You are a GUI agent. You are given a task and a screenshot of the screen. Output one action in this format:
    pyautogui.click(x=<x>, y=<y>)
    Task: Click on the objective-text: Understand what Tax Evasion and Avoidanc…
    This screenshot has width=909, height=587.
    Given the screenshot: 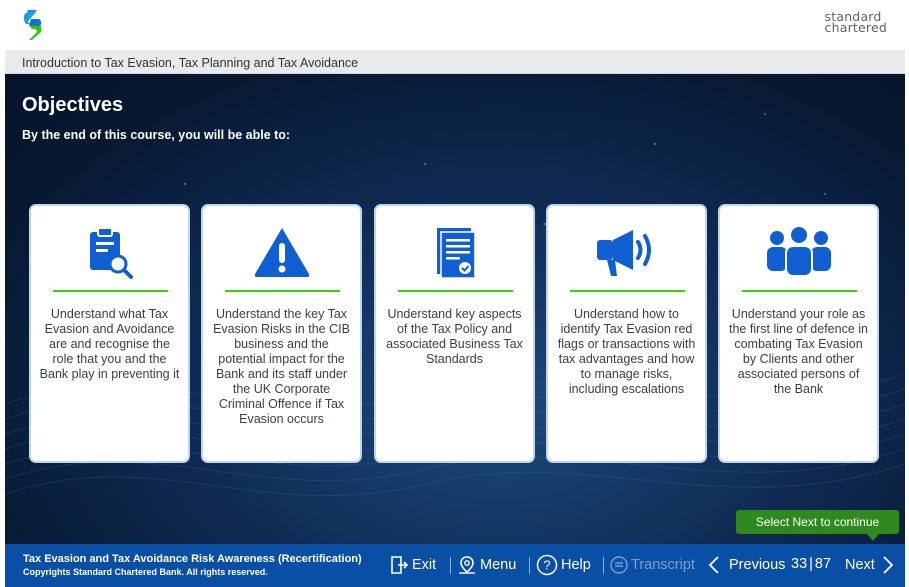 What is the action you would take?
    pyautogui.click(x=109, y=344)
    